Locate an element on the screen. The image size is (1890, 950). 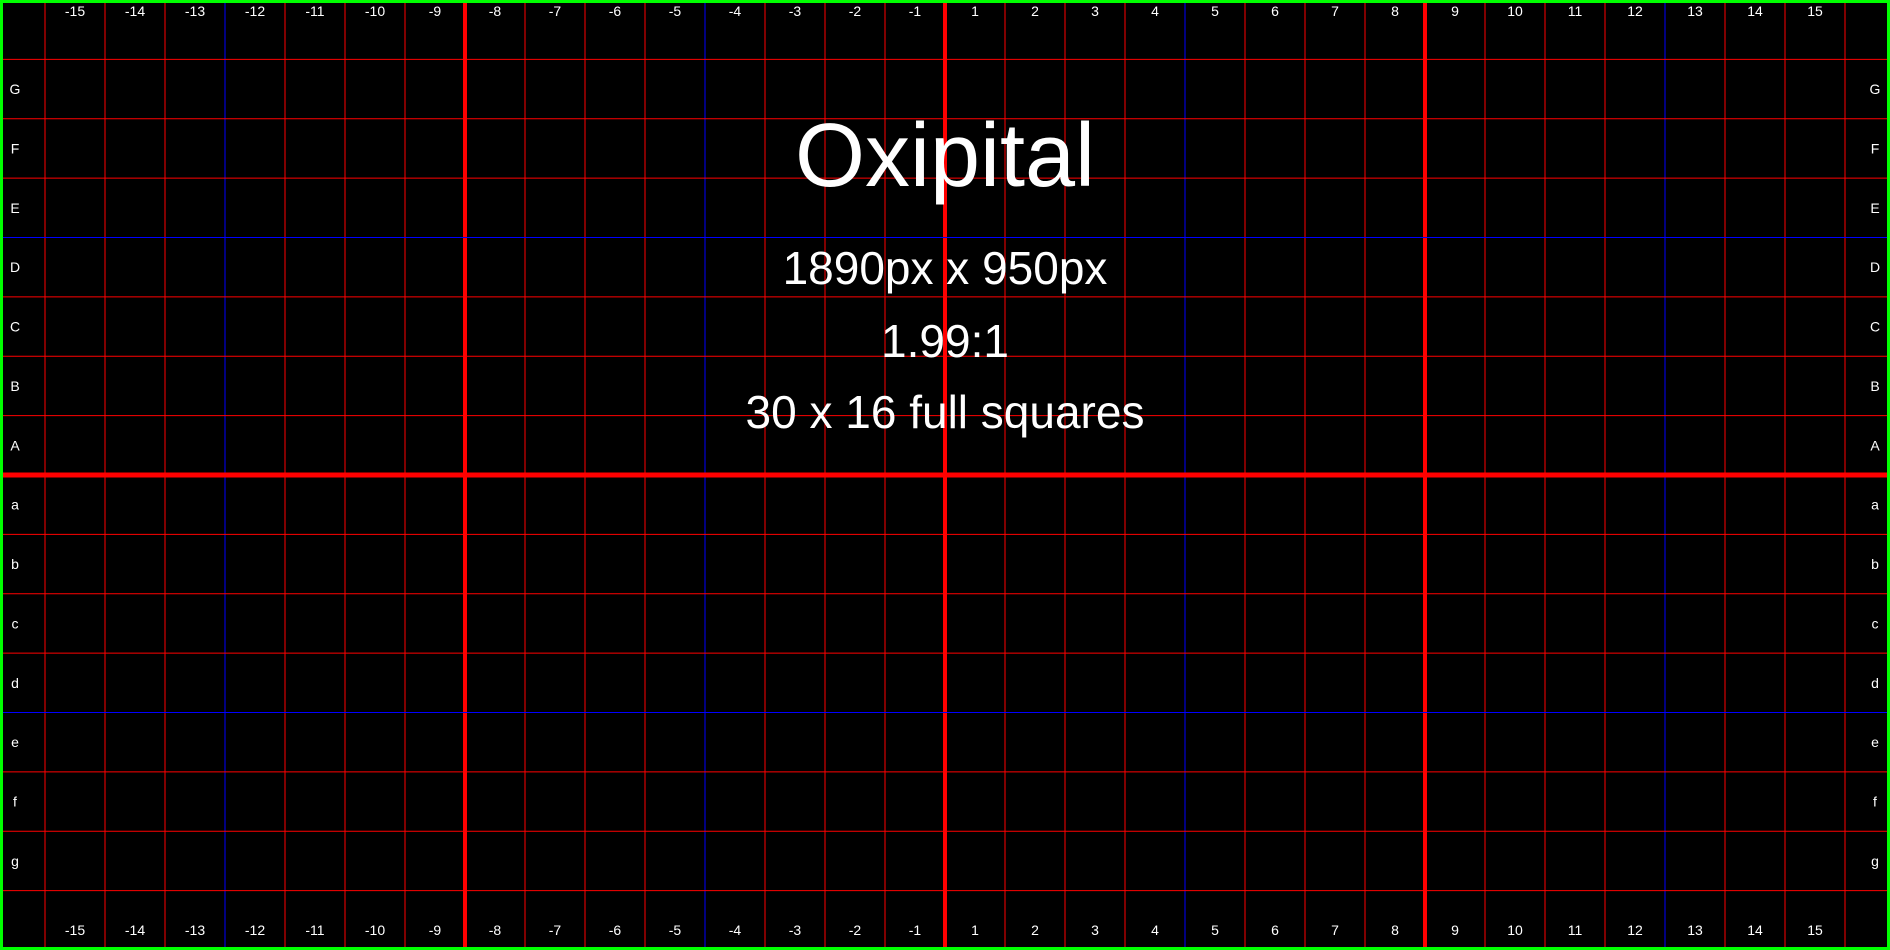
column-label-bottom: 10 is located at coordinates (1515, 930).